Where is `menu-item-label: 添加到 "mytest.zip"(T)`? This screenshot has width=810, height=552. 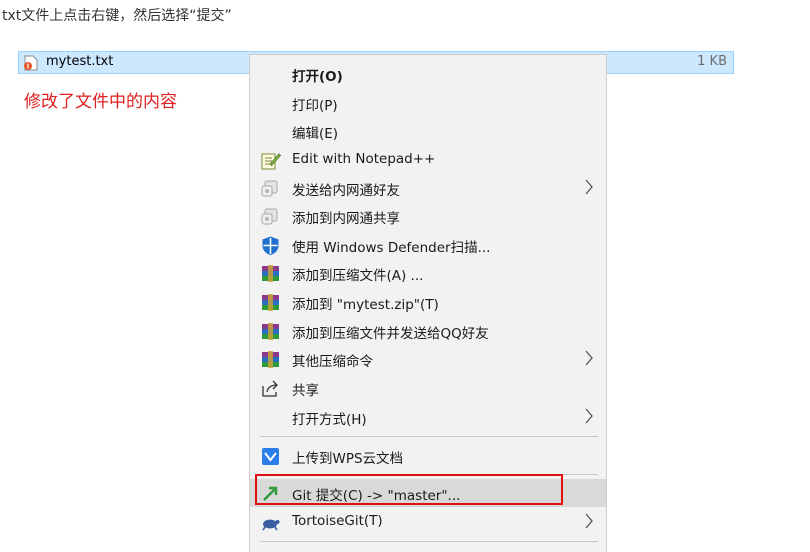
menu-item-label: 添加到 "mytest.zip"(T) is located at coordinates (365, 305).